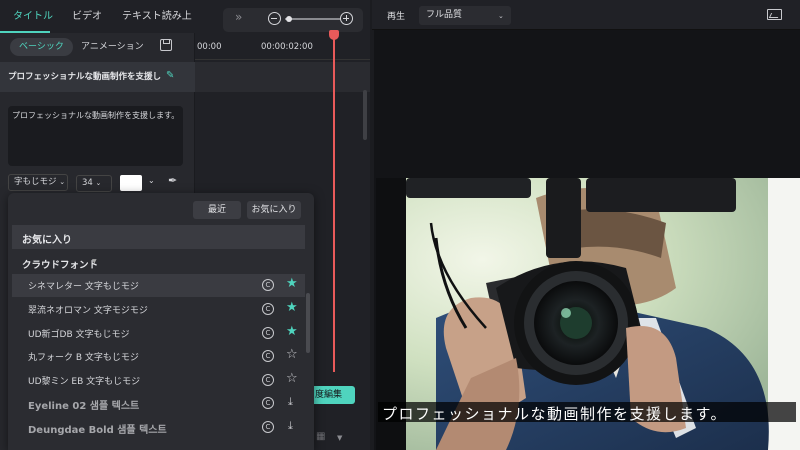 This screenshot has height=450, width=800. I want to click on snapshot-icon, so click(774, 14).